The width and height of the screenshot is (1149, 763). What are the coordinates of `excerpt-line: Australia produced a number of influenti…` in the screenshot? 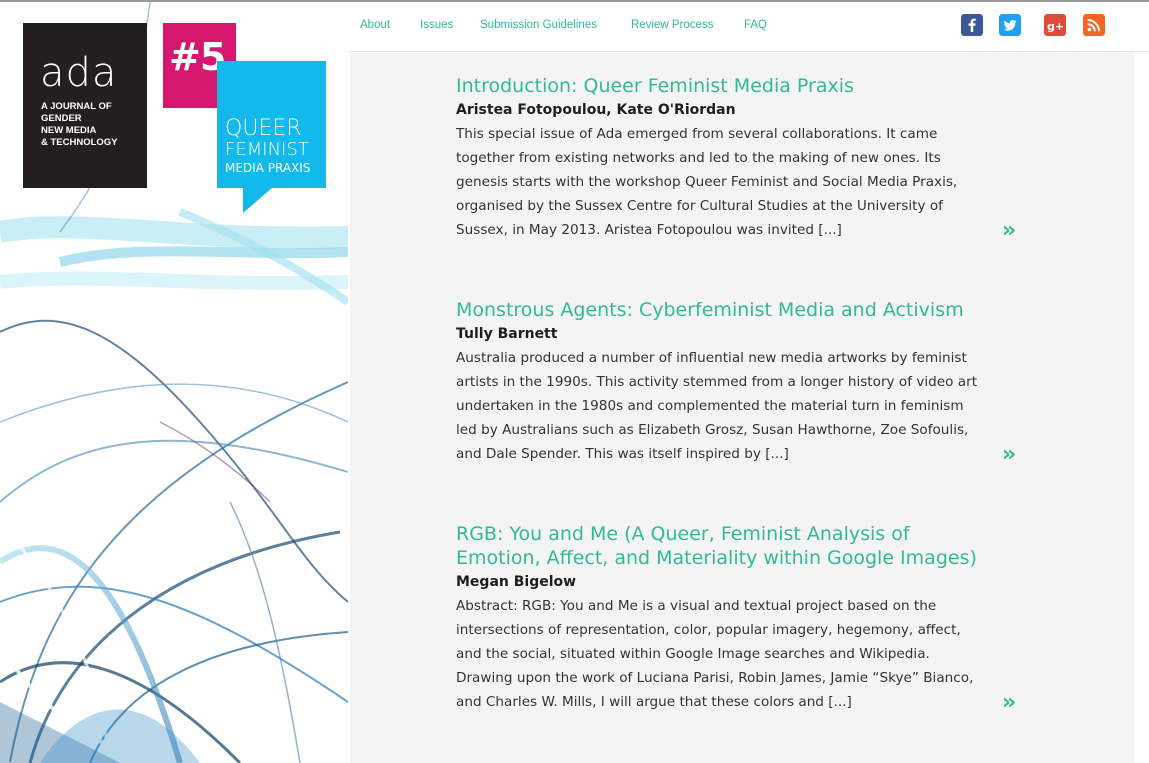 It's located at (711, 358).